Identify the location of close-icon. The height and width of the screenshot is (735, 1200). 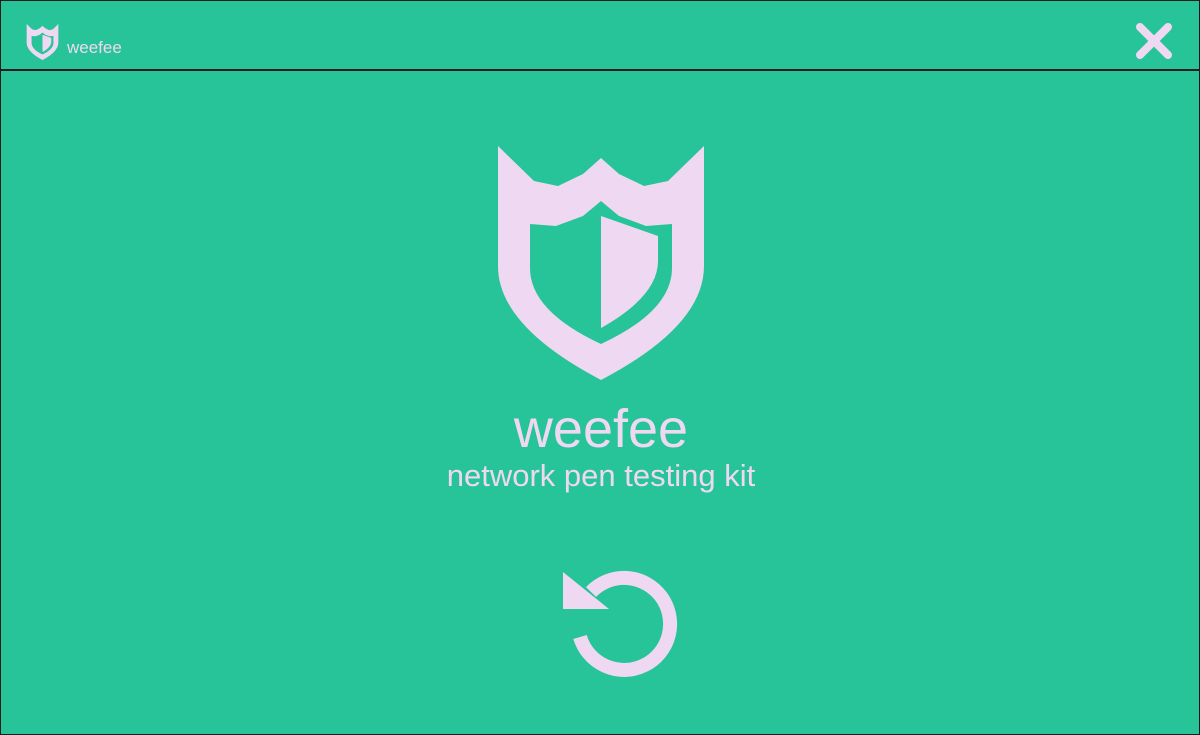
(1154, 41).